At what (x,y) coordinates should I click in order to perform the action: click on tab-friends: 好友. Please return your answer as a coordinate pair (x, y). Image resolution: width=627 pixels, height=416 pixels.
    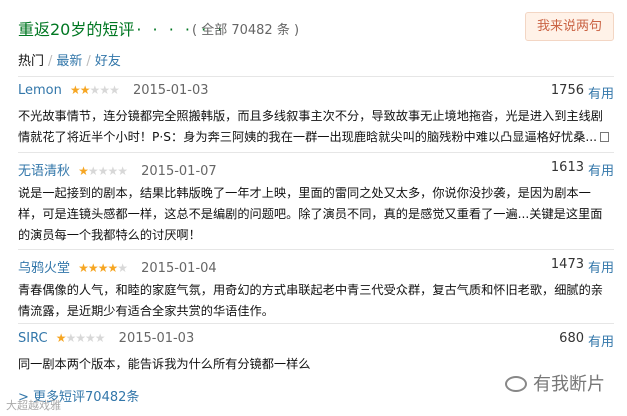
    Looking at the image, I should click on (108, 59).